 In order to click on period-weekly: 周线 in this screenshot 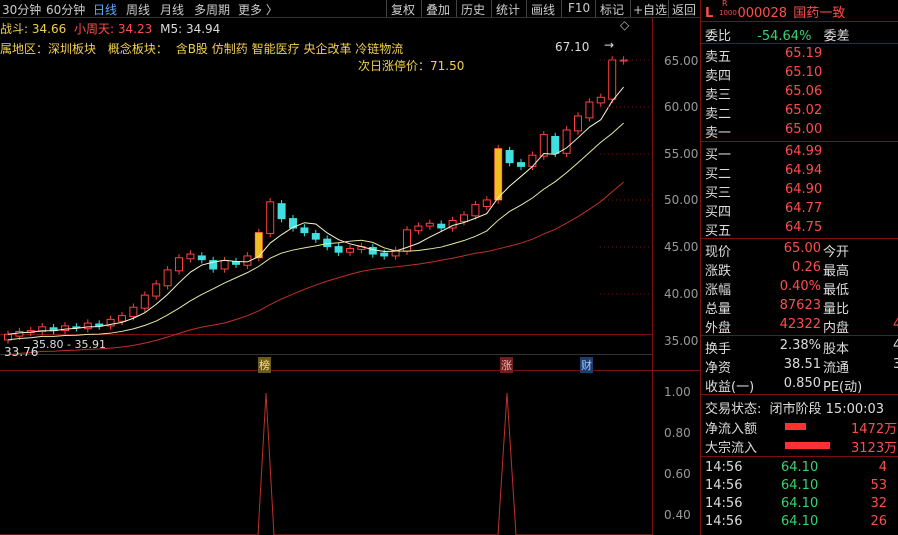, I will do `click(138, 9)`.